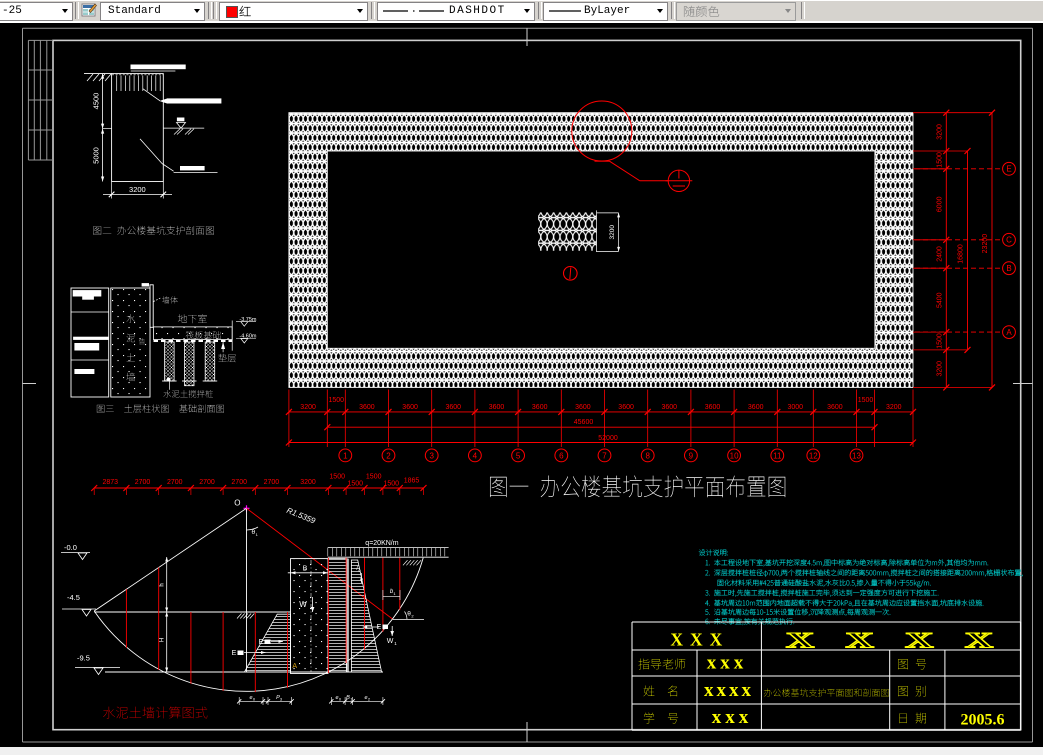  I want to click on svg-text: 9, so click(691, 455).